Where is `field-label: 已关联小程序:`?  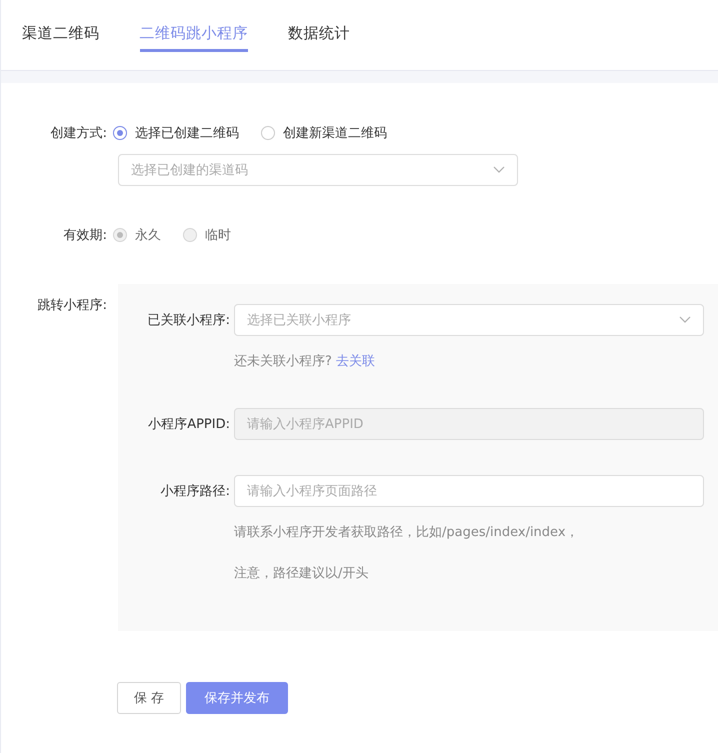
field-label: 已关联小程序: is located at coordinates (188, 320).